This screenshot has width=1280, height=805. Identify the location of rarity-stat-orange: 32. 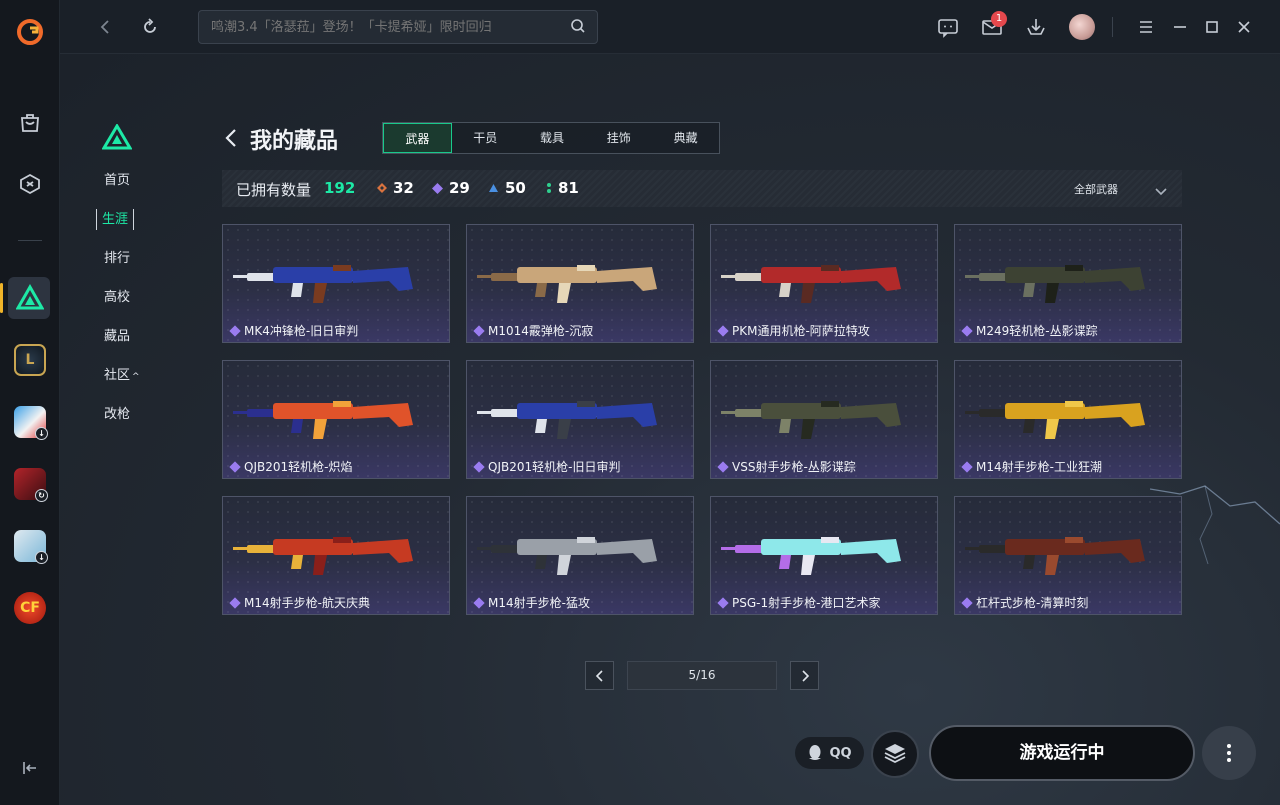
(395, 188).